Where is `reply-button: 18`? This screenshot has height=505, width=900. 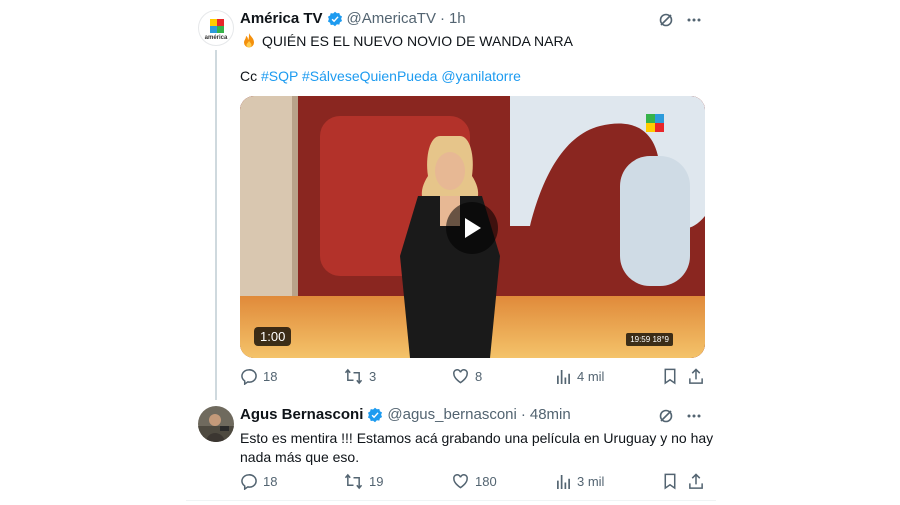
reply-button: 18 is located at coordinates (258, 481).